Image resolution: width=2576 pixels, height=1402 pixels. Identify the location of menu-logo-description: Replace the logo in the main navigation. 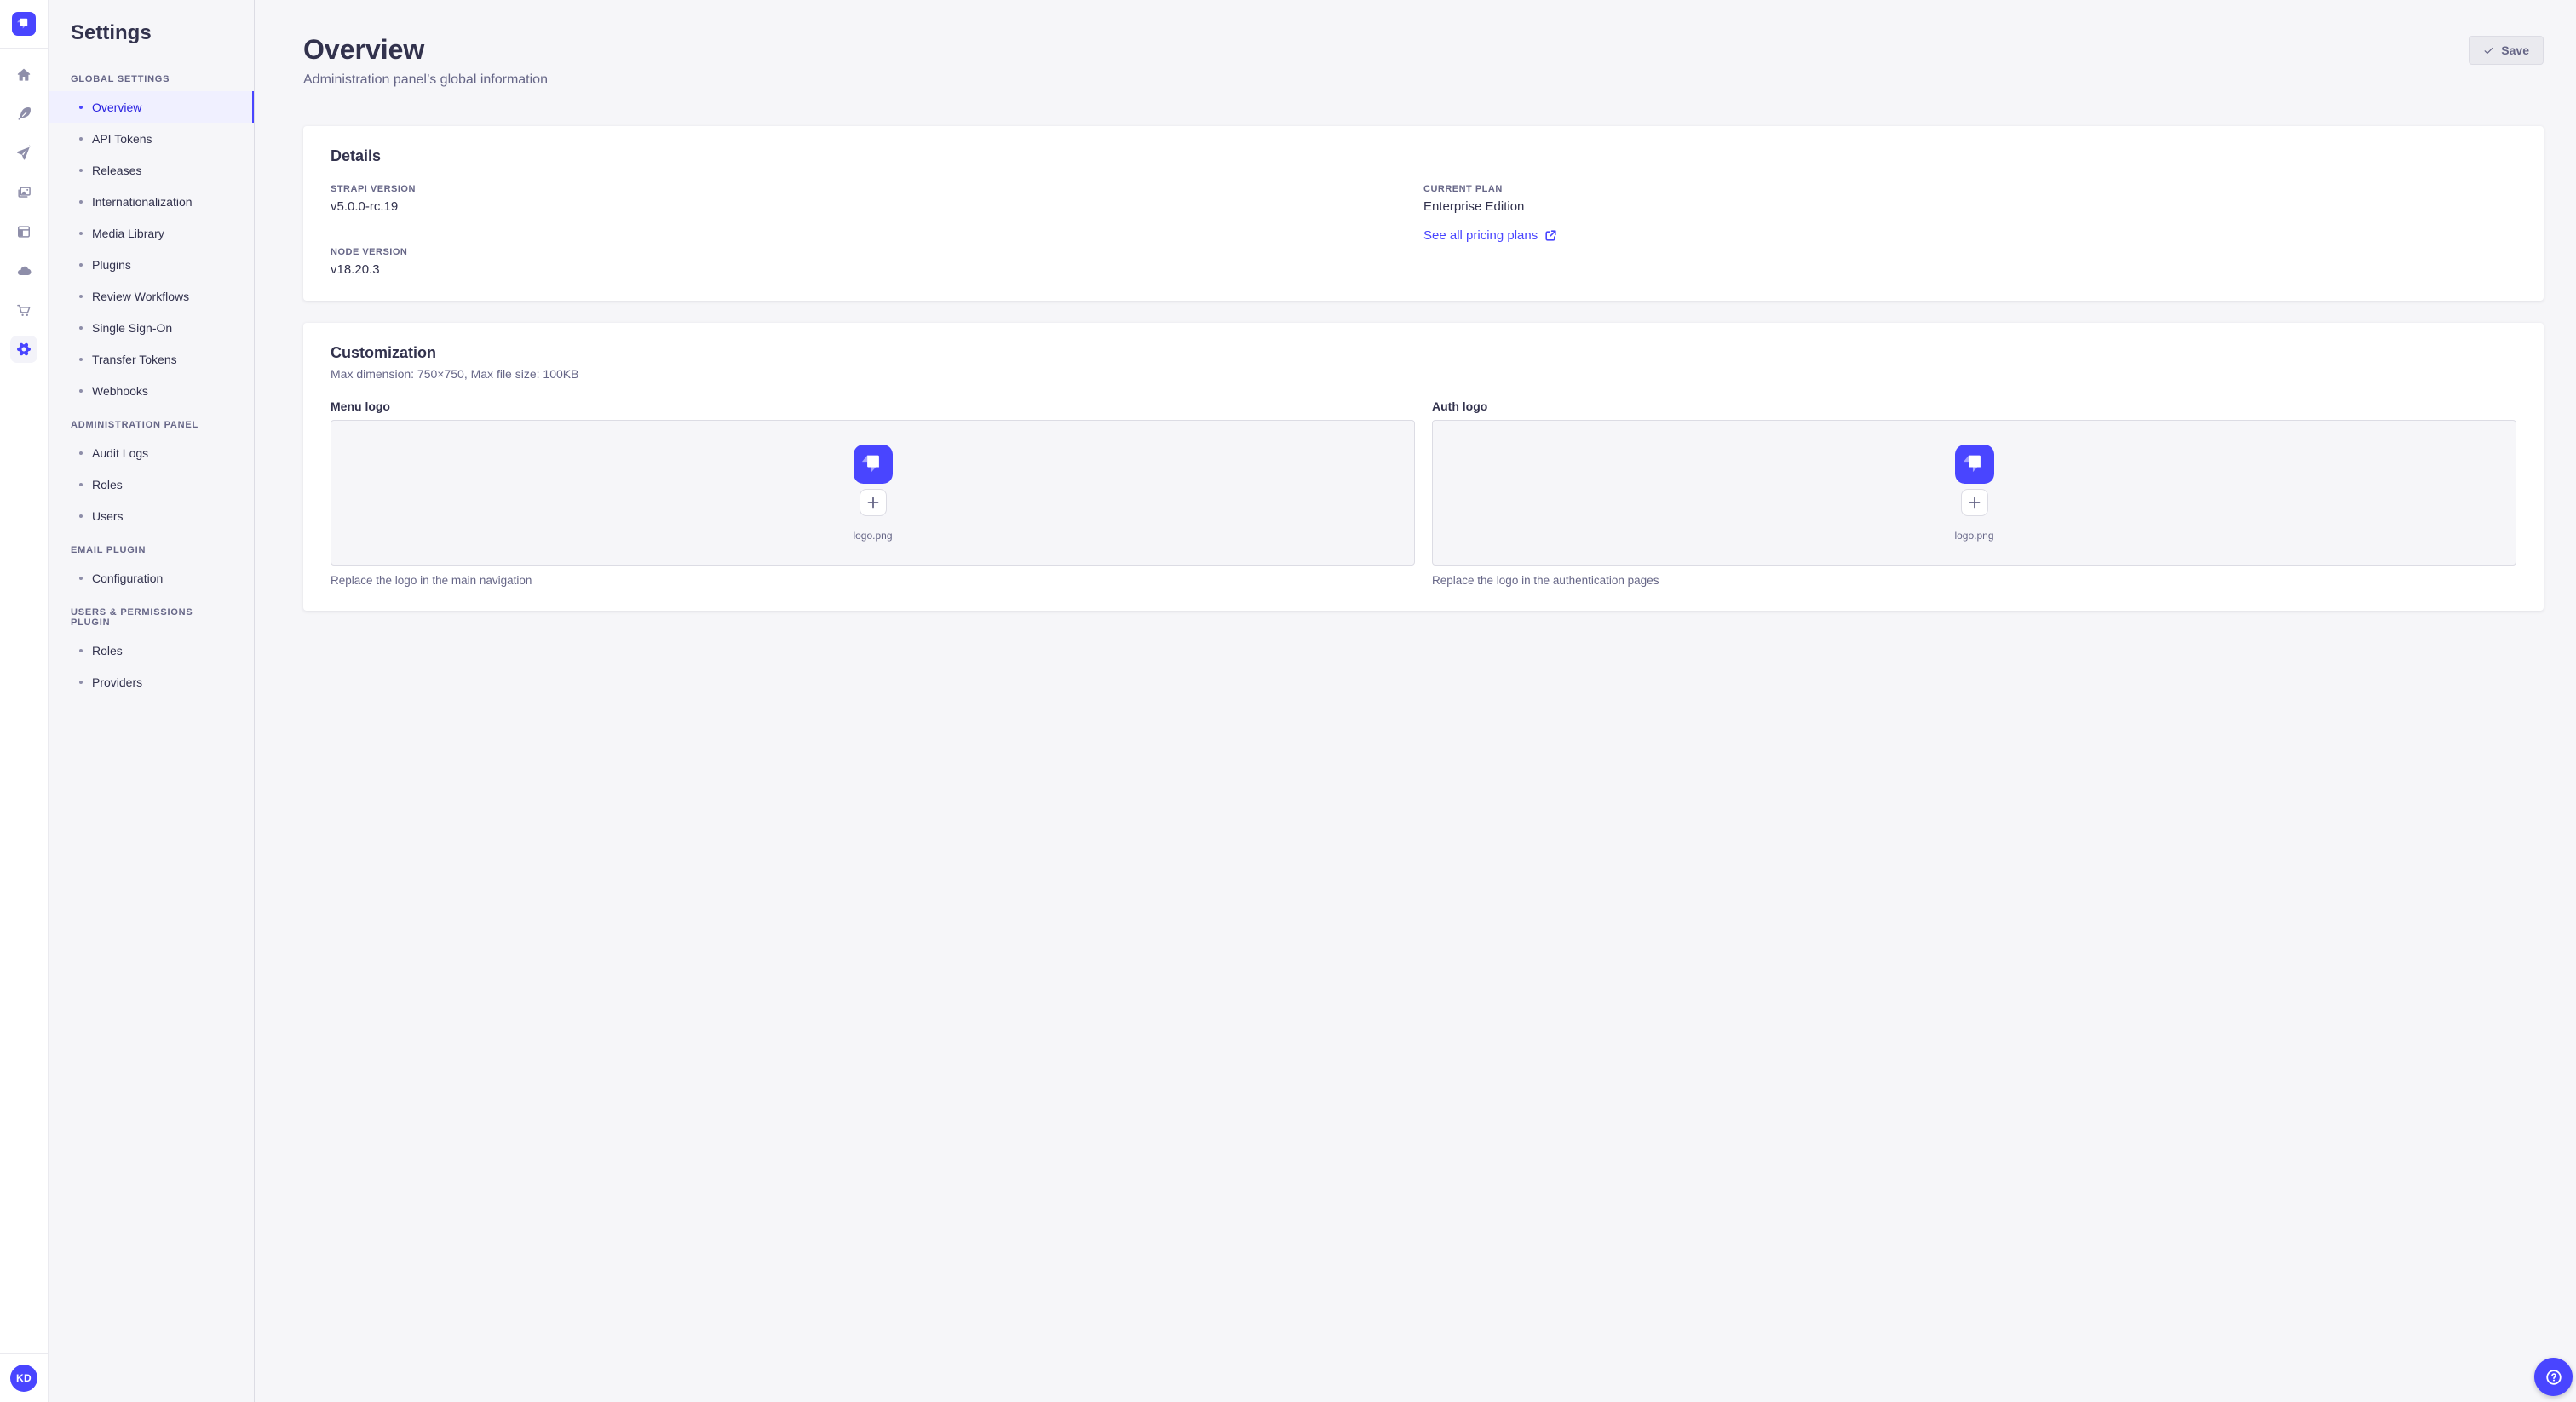
(432, 580).